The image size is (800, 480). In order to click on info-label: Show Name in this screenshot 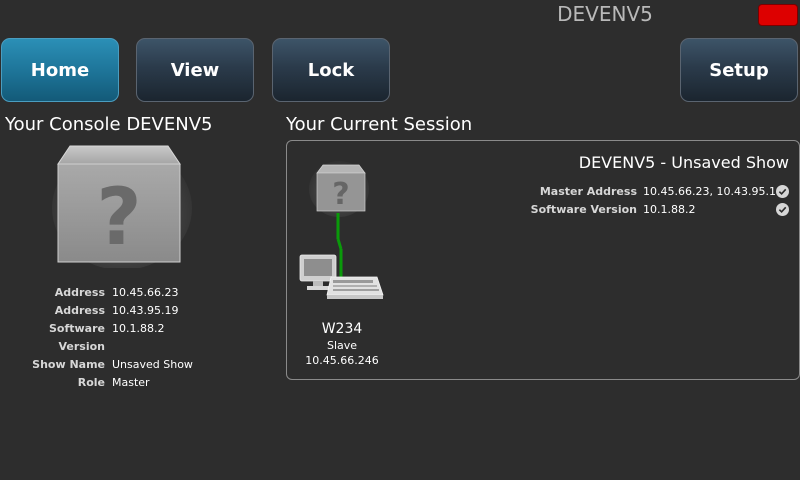, I will do `click(68, 364)`.